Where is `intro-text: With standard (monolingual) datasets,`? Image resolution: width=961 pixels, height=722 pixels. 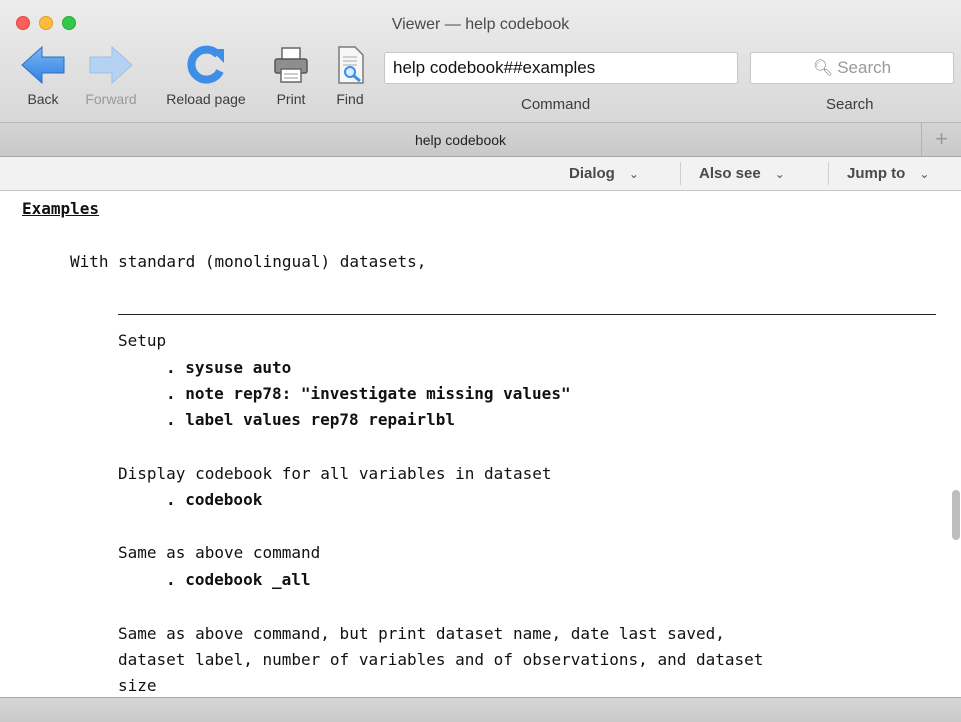
intro-text: With standard (monolingual) datasets, is located at coordinates (248, 261).